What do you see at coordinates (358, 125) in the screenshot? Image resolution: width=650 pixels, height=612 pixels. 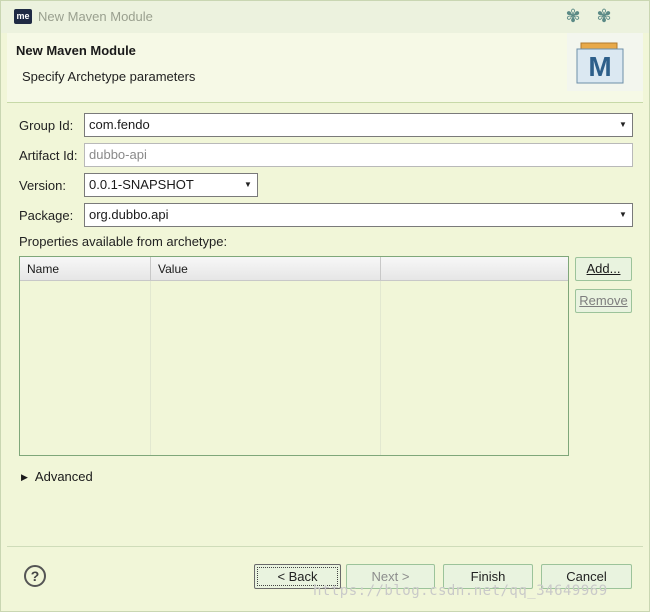 I see `group-id-combo: com.fendo ▼` at bounding box center [358, 125].